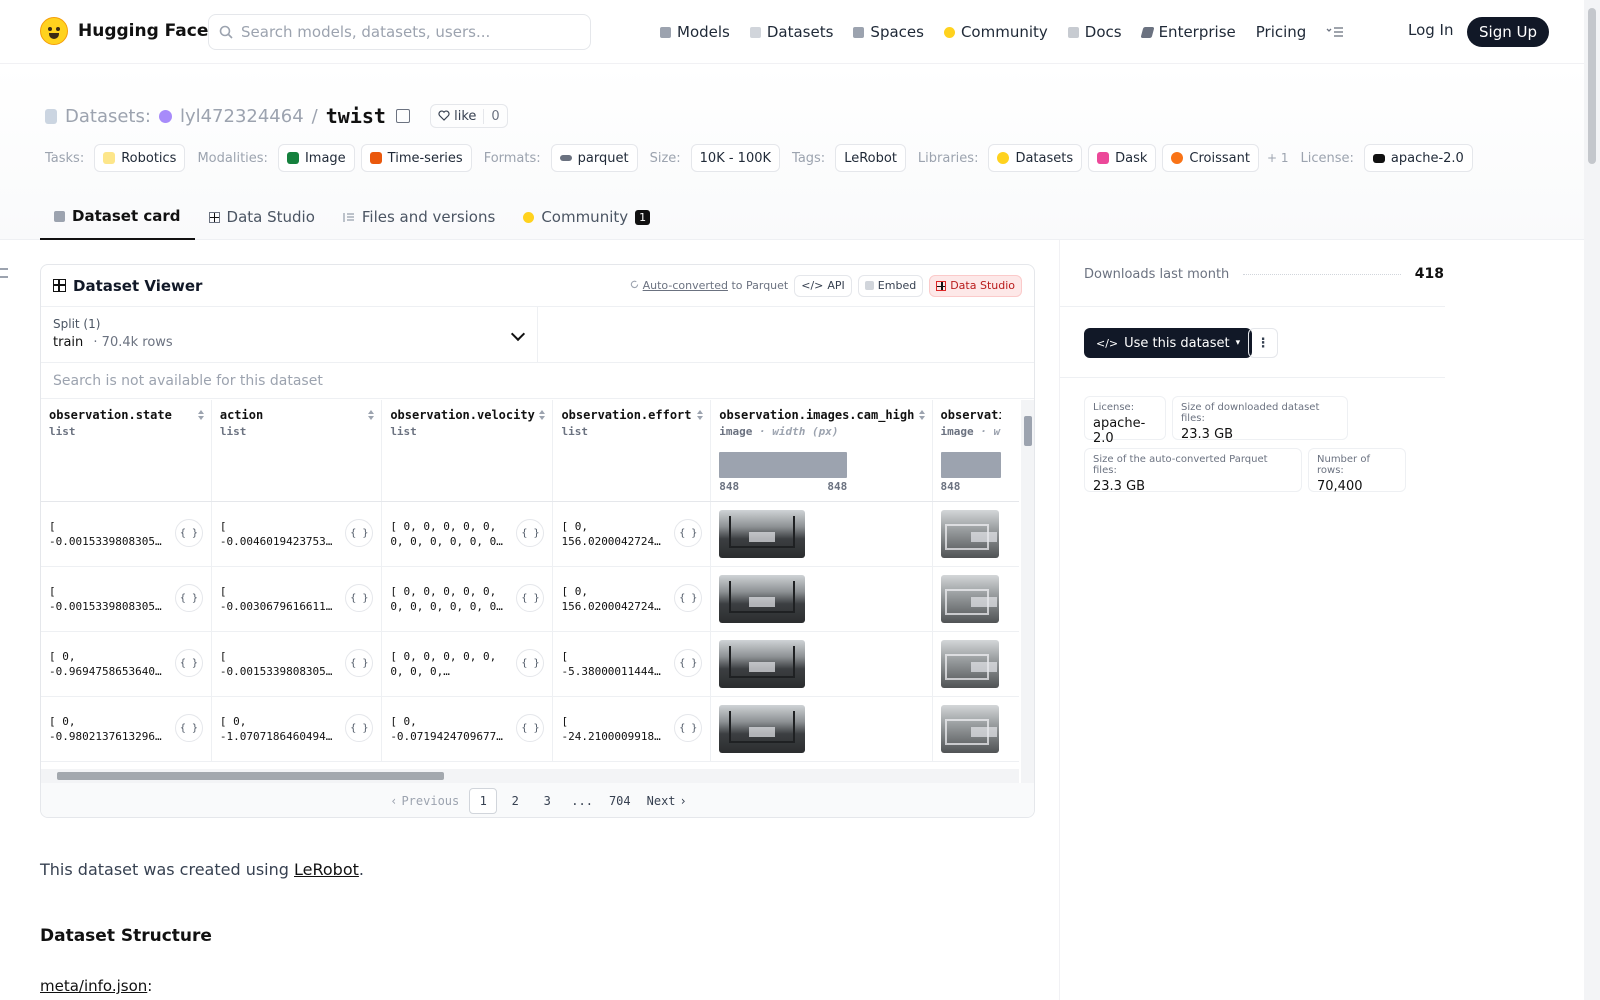  What do you see at coordinates (1431, 30) in the screenshot?
I see `login-link: Log In` at bounding box center [1431, 30].